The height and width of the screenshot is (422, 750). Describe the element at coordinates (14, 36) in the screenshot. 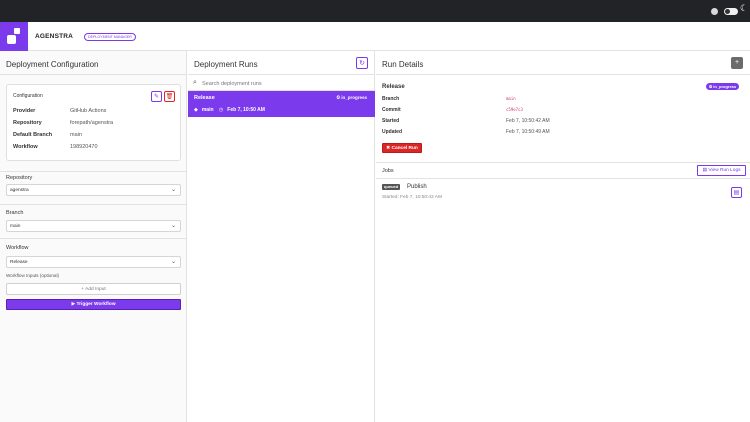

I see `logo` at that location.